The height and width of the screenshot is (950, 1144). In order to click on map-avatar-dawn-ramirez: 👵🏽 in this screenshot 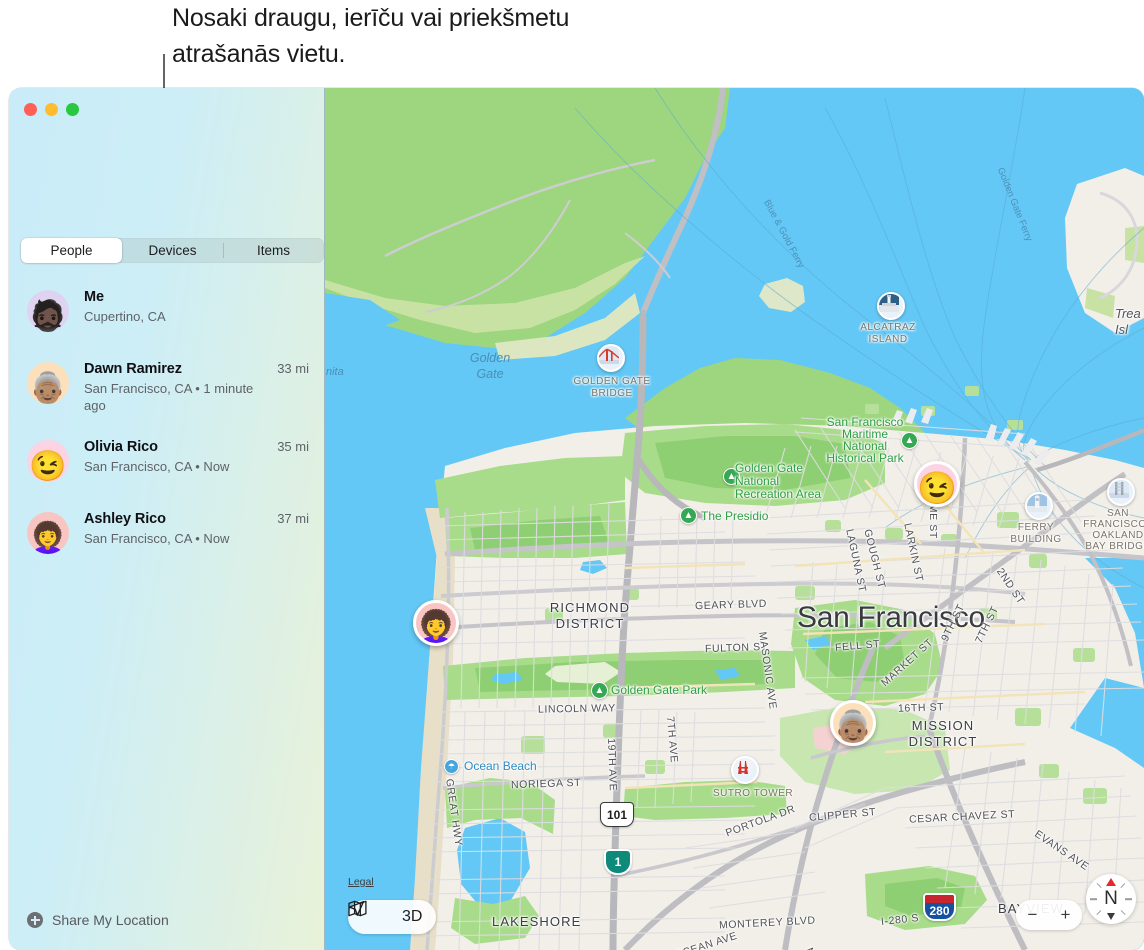, I will do `click(853, 723)`.